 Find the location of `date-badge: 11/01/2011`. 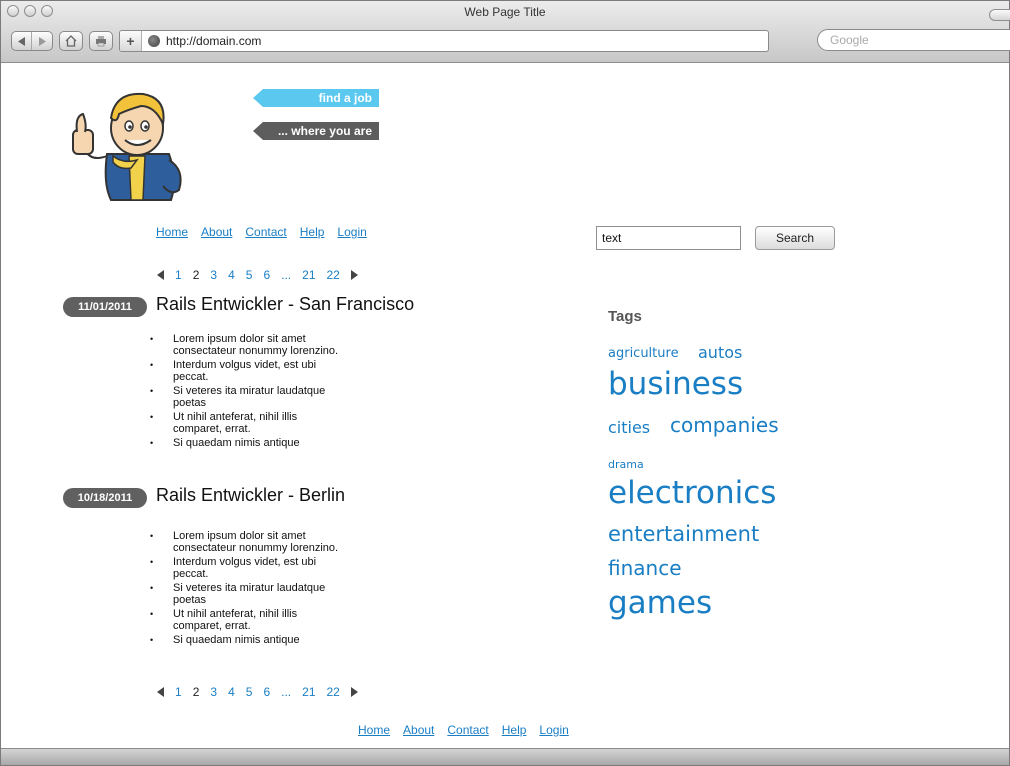

date-badge: 11/01/2011 is located at coordinates (105, 307).